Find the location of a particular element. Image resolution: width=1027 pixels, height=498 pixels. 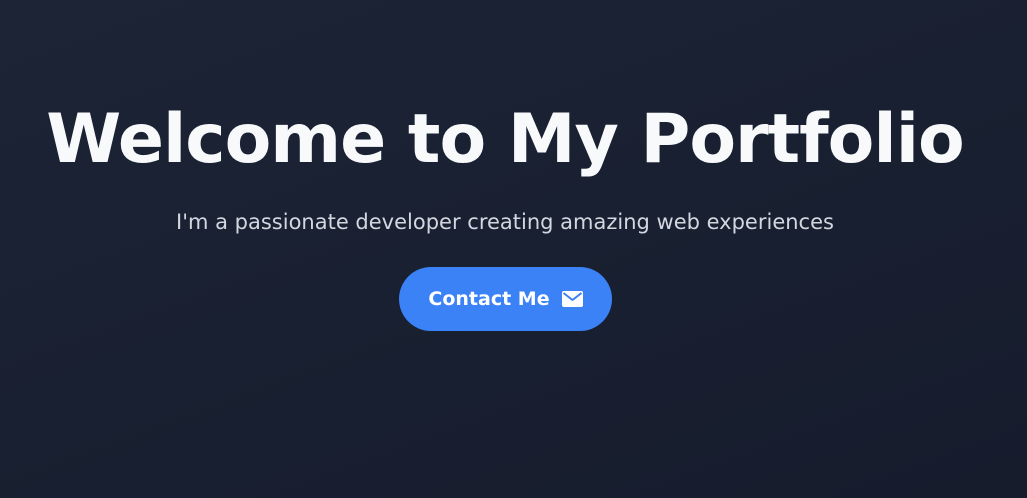

envelope-icon is located at coordinates (572, 299).